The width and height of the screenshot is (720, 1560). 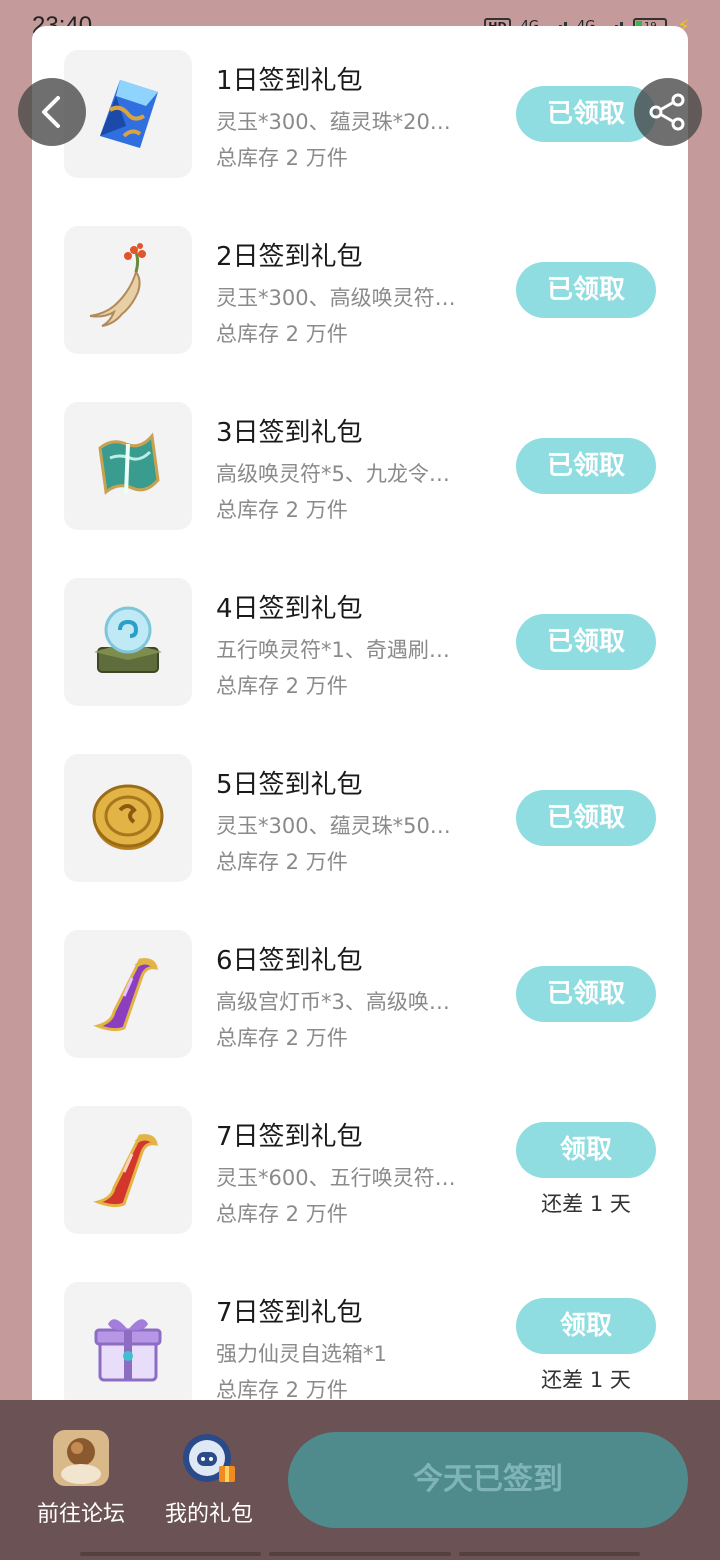 I want to click on gift-row: 6日签到礼包 高级宫灯币*3、高级唤… 总库存 2 万件 已领取, so click(x=360, y=994).